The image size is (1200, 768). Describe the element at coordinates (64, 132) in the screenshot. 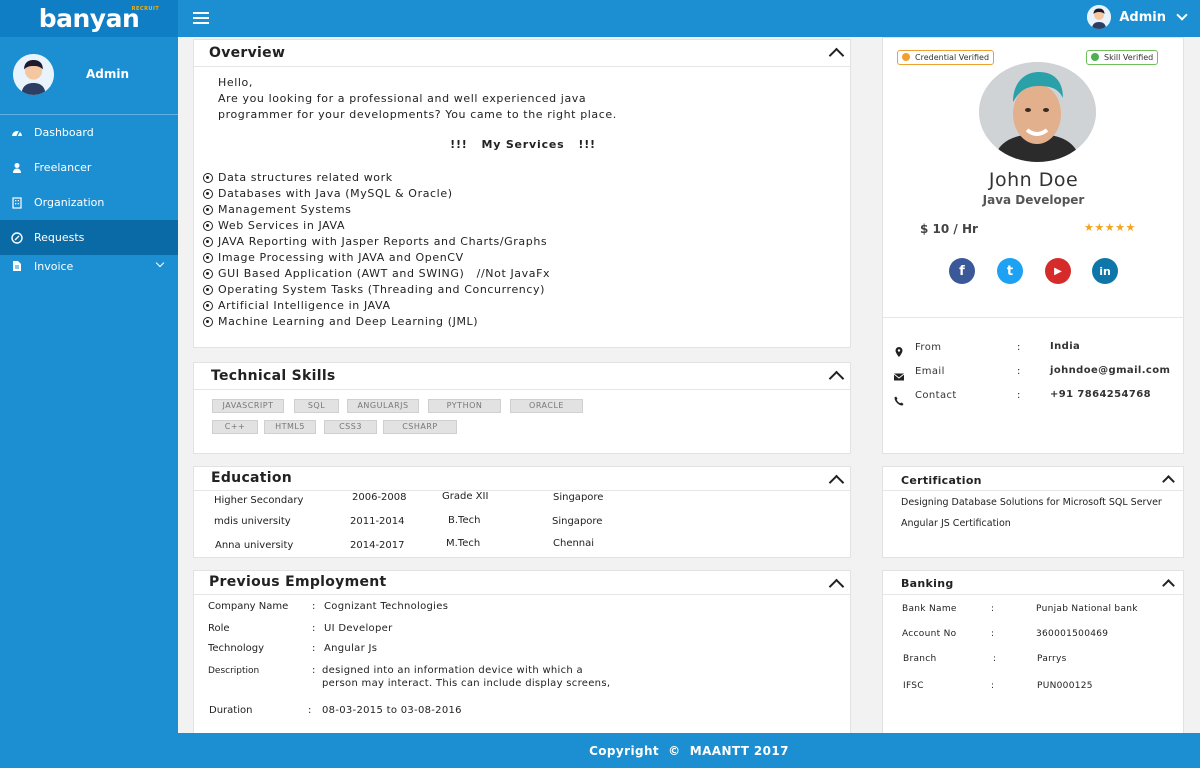

I see `sidebar-item-label: Dashboard` at that location.